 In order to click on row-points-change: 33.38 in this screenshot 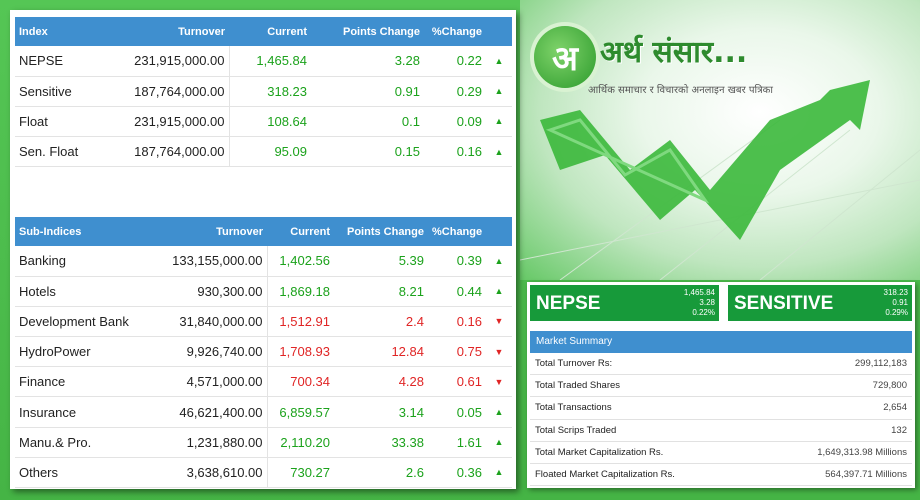, I will do `click(407, 442)`.